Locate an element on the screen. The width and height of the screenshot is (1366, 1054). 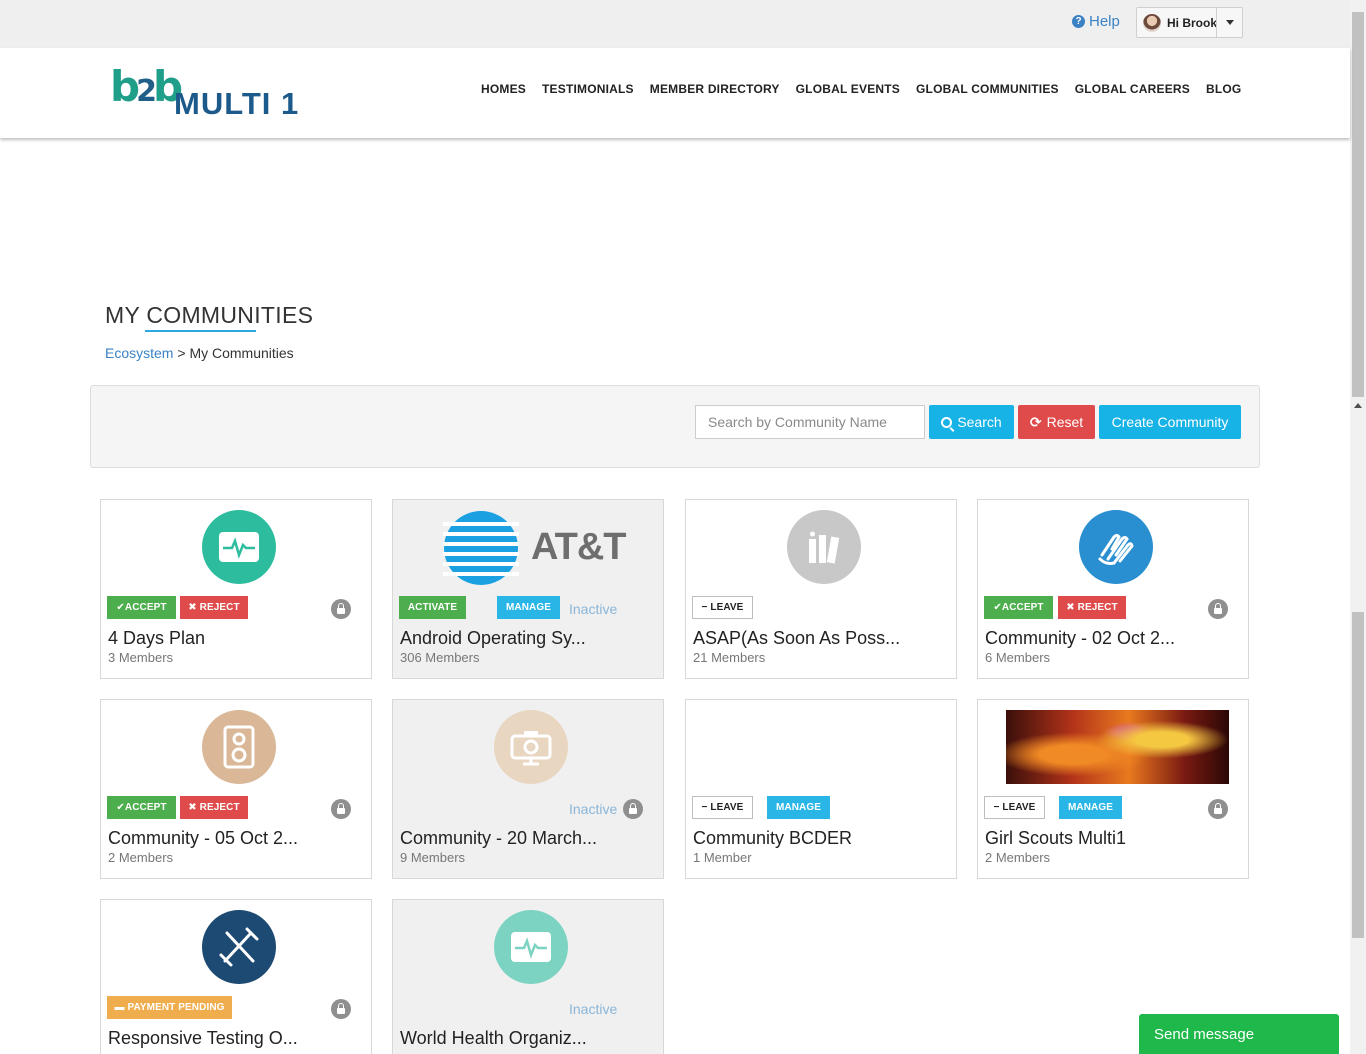
reset-button: ⟳ Reset is located at coordinates (1056, 422).